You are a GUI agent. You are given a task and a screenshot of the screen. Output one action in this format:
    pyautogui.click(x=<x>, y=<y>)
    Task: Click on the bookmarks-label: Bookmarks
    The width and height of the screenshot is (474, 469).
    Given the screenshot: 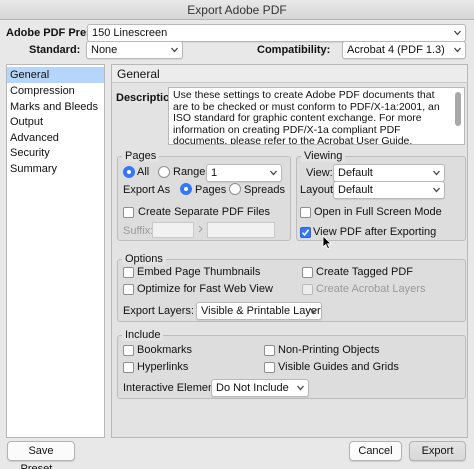 What is the action you would take?
    pyautogui.click(x=165, y=350)
    